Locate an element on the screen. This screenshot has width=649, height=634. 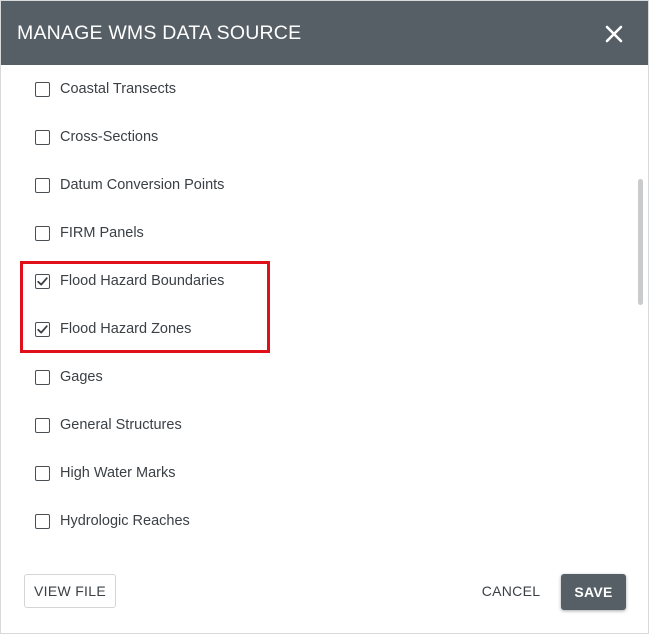
layer-item: Gages is located at coordinates (69, 377).